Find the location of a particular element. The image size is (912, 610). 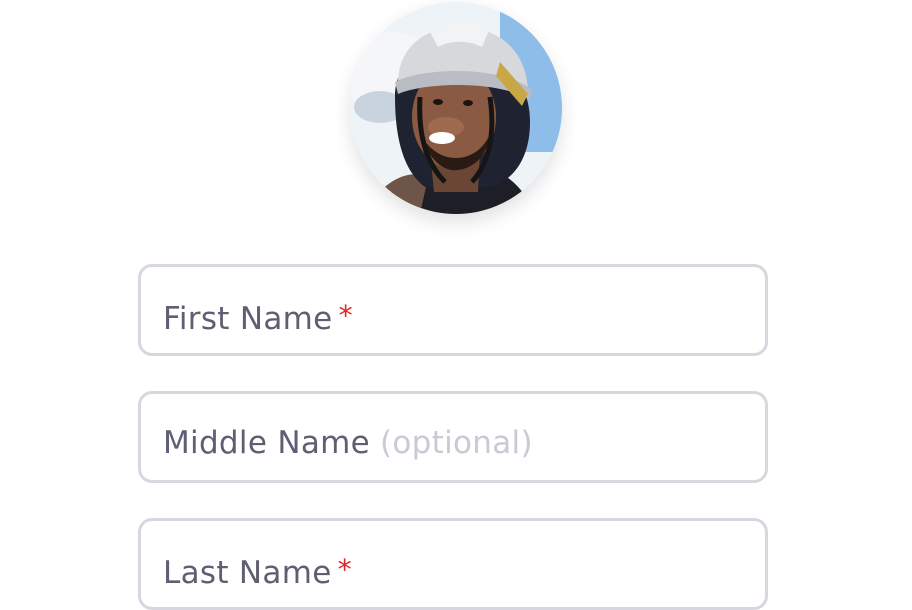

middle-name-label: Middle Name (optional) is located at coordinates (348, 443).